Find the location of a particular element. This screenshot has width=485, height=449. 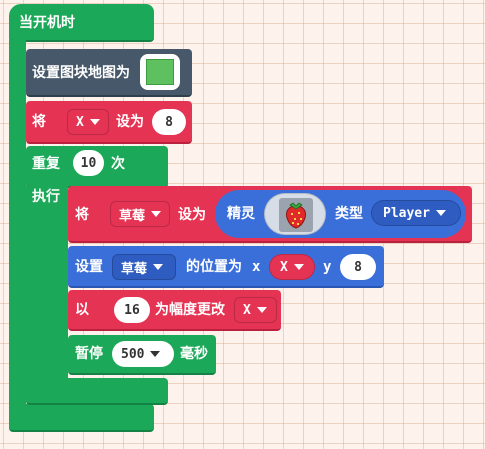

pause-duration-dropdown: 500 is located at coordinates (143, 354).